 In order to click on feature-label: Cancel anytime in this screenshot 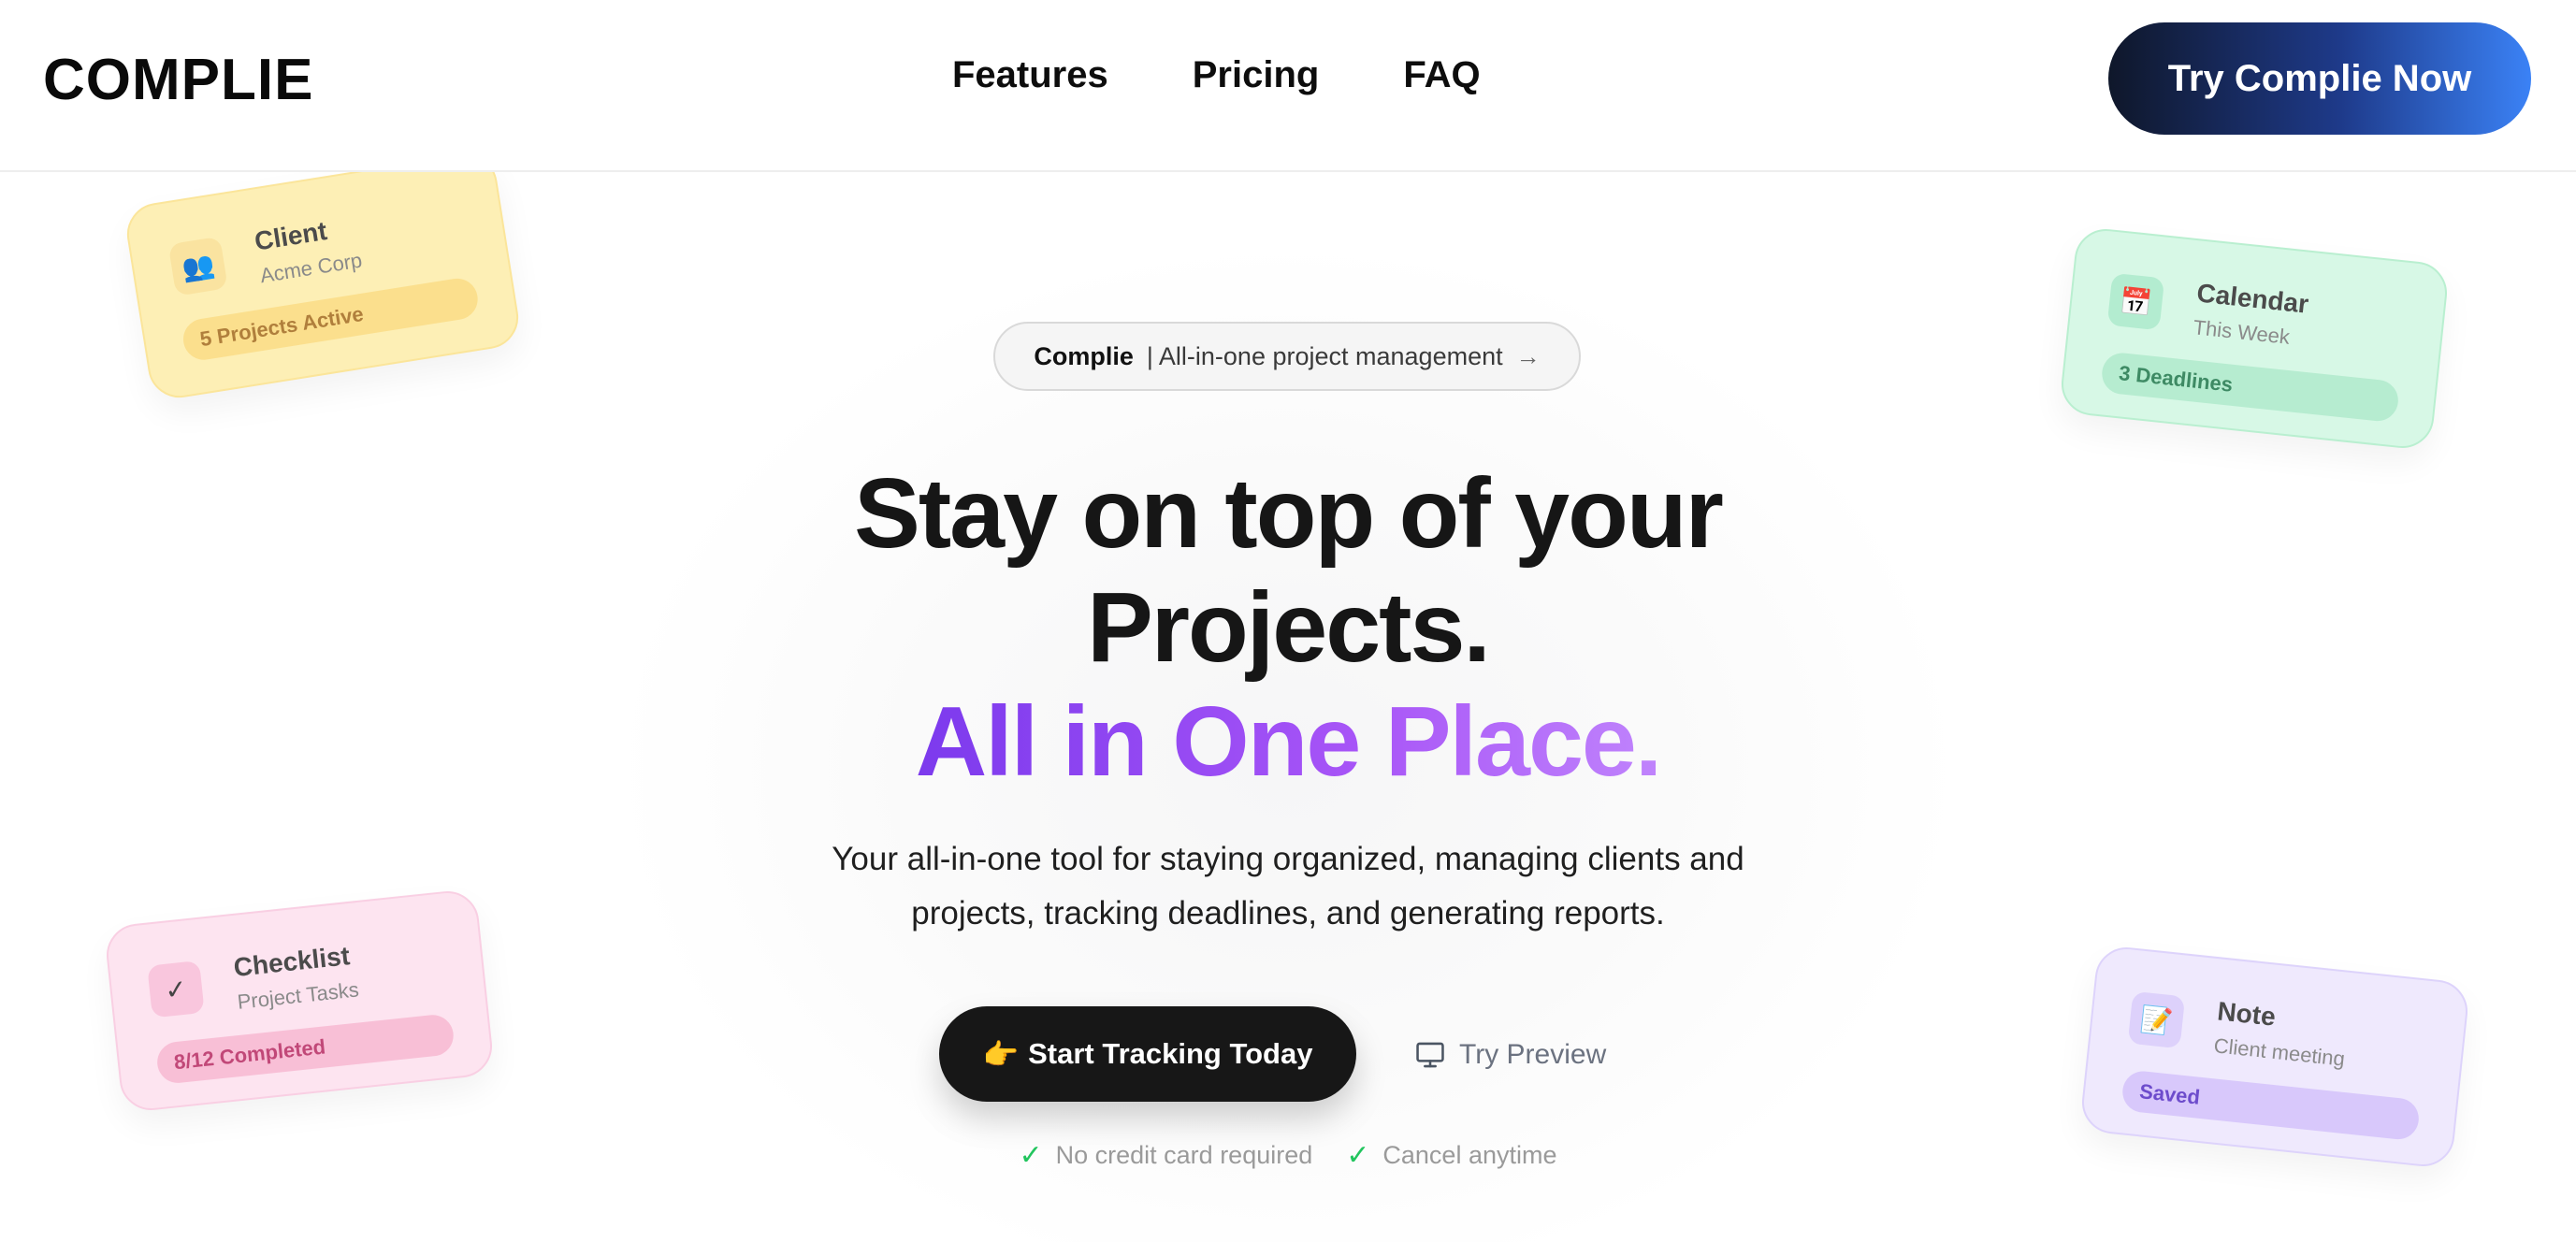, I will do `click(1469, 1155)`.